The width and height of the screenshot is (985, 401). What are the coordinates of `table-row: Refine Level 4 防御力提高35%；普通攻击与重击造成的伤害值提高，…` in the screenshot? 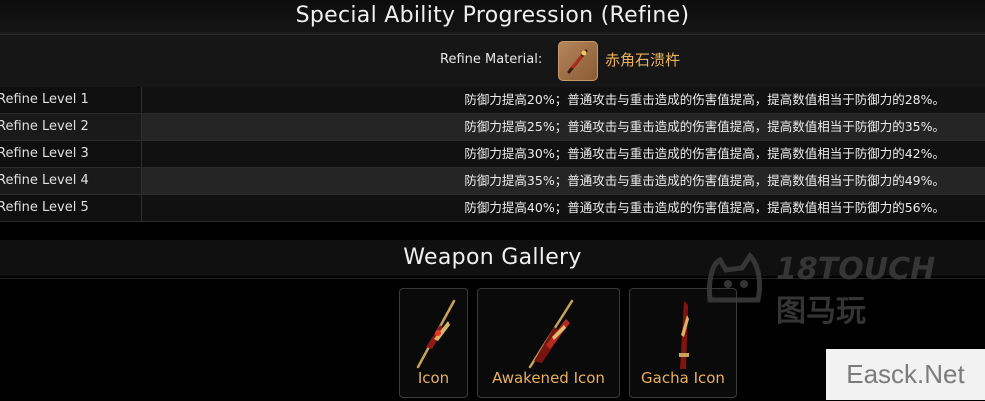 It's located at (492, 181).